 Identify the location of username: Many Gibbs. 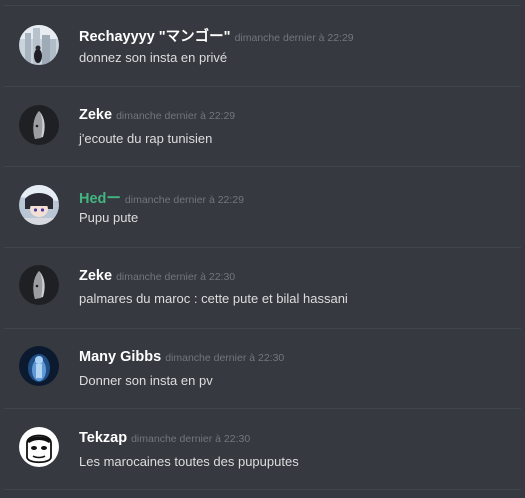
(120, 357).